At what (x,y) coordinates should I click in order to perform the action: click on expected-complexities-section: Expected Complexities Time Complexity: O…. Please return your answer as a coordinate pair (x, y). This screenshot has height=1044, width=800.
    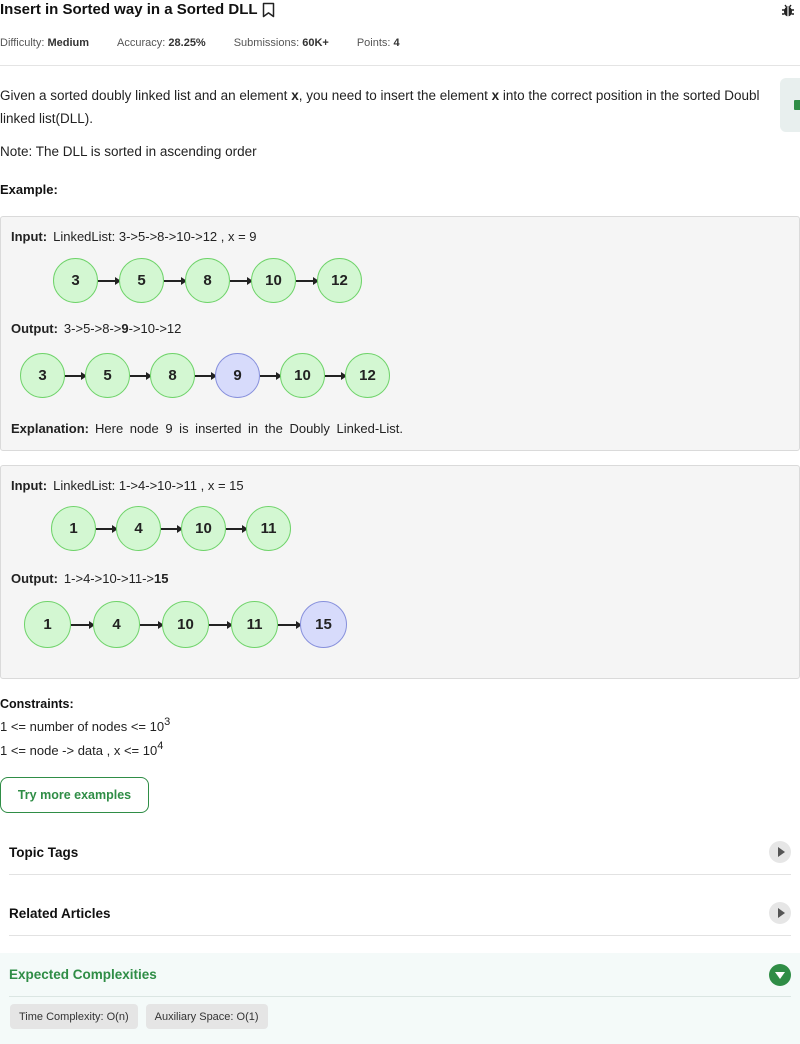
    Looking at the image, I should click on (400, 998).